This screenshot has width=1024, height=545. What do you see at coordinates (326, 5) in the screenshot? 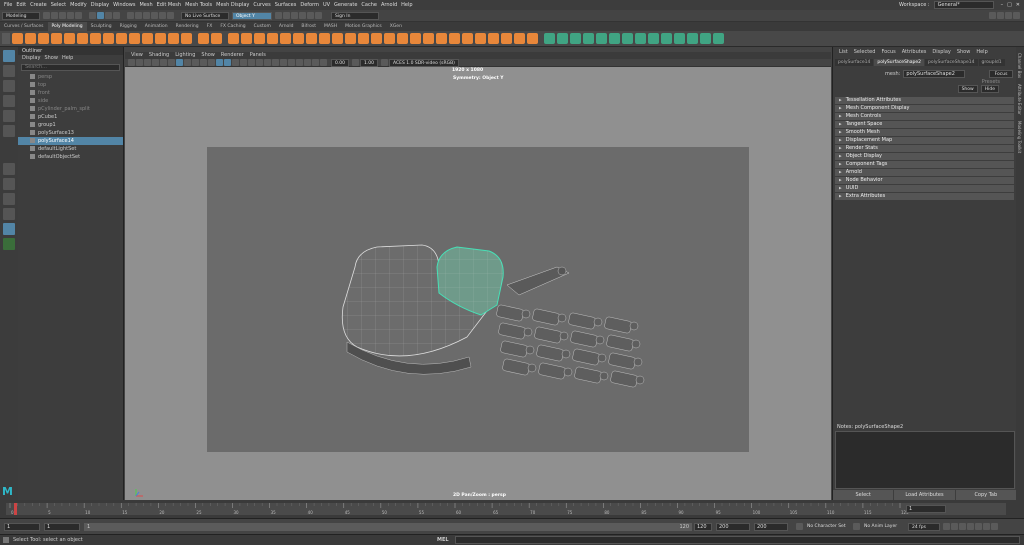
I see `menu-item-uv: UV` at bounding box center [326, 5].